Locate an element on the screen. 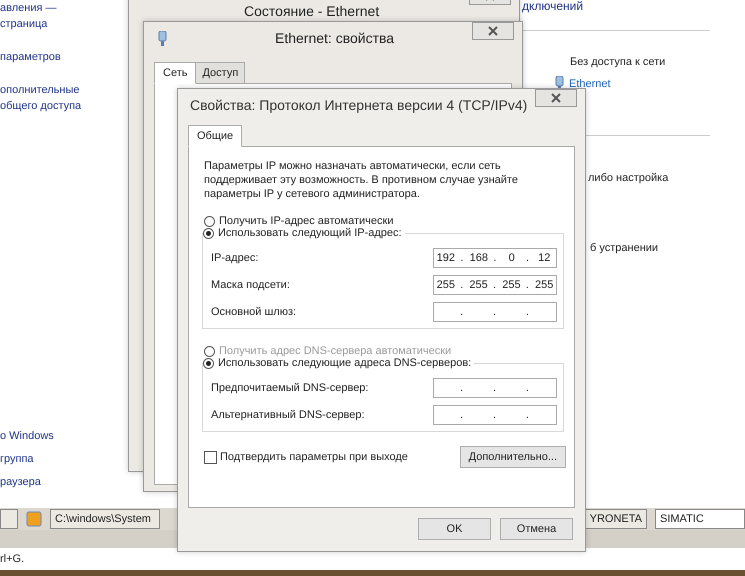  taskbar-button is located at coordinates (9, 519).